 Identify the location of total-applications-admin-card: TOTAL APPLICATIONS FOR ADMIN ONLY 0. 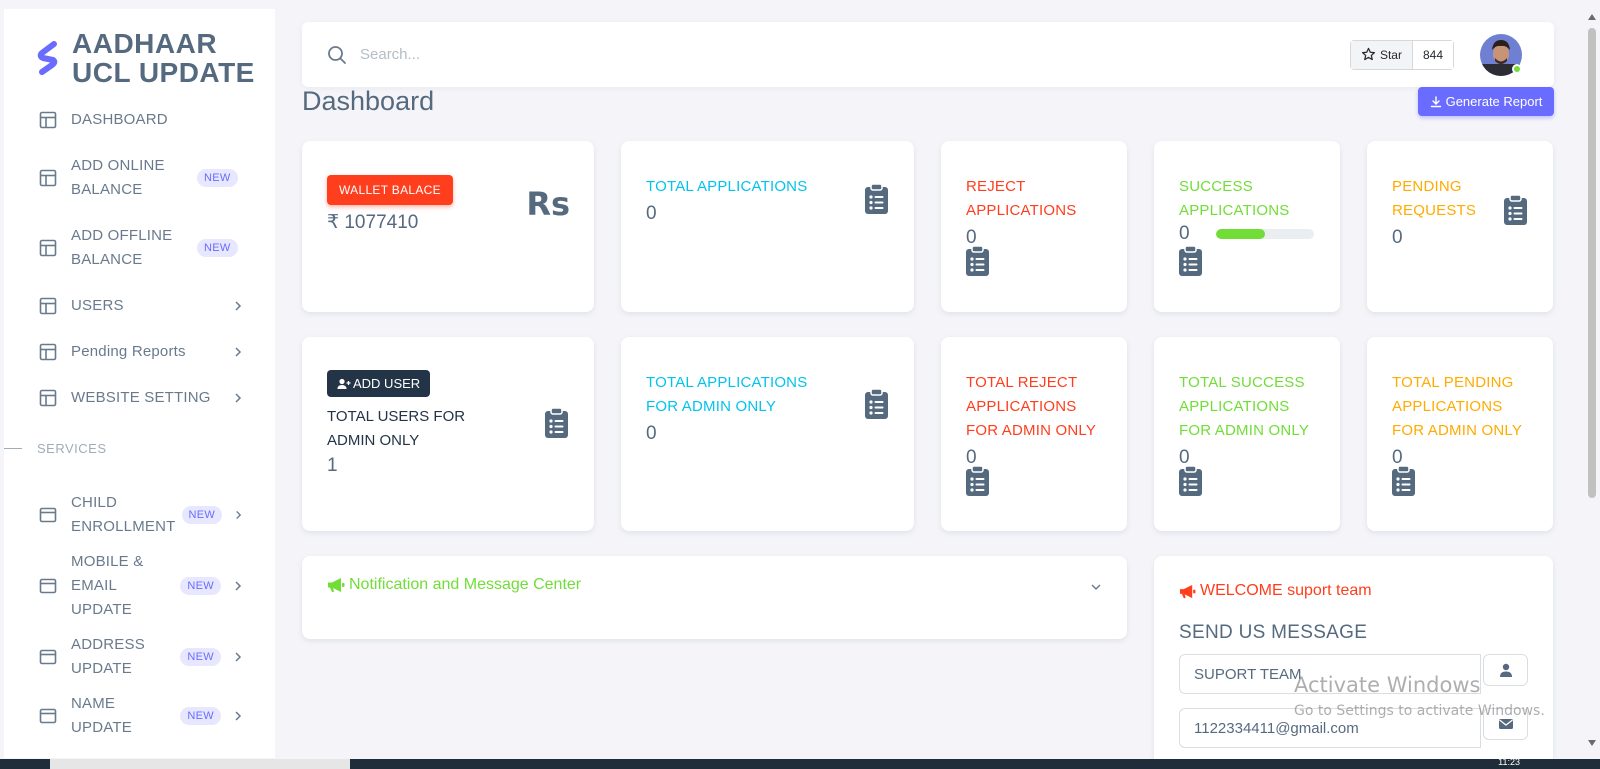
(767, 434).